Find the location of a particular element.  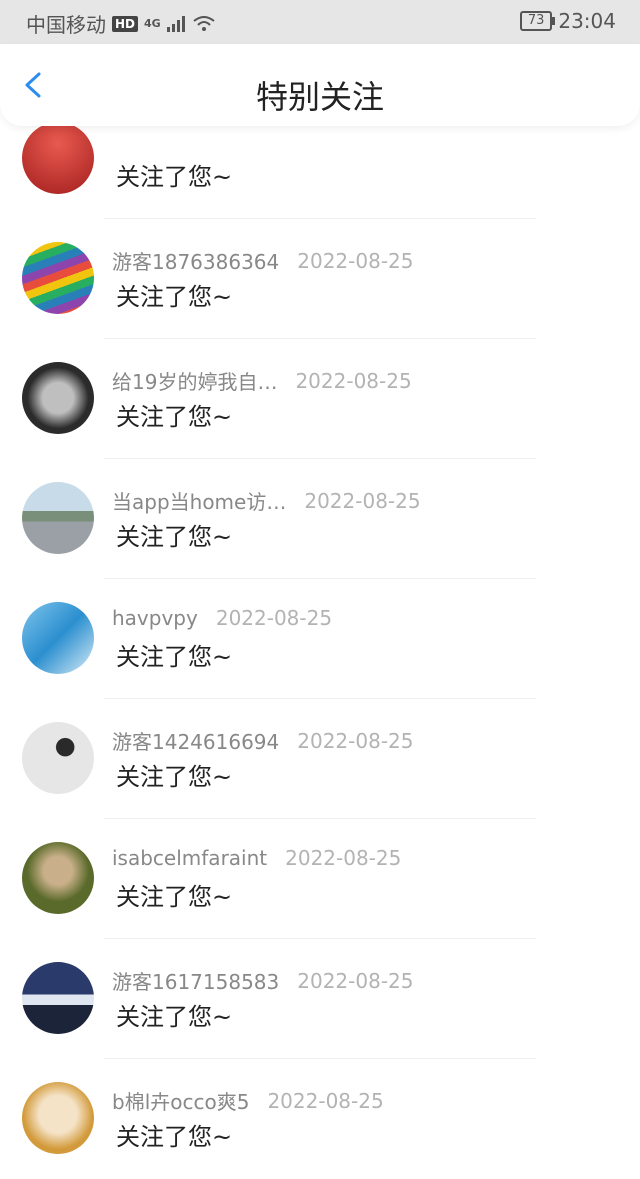

list-item: 游客1876386364 2022-08-25 关注了您~ is located at coordinates (320, 279).